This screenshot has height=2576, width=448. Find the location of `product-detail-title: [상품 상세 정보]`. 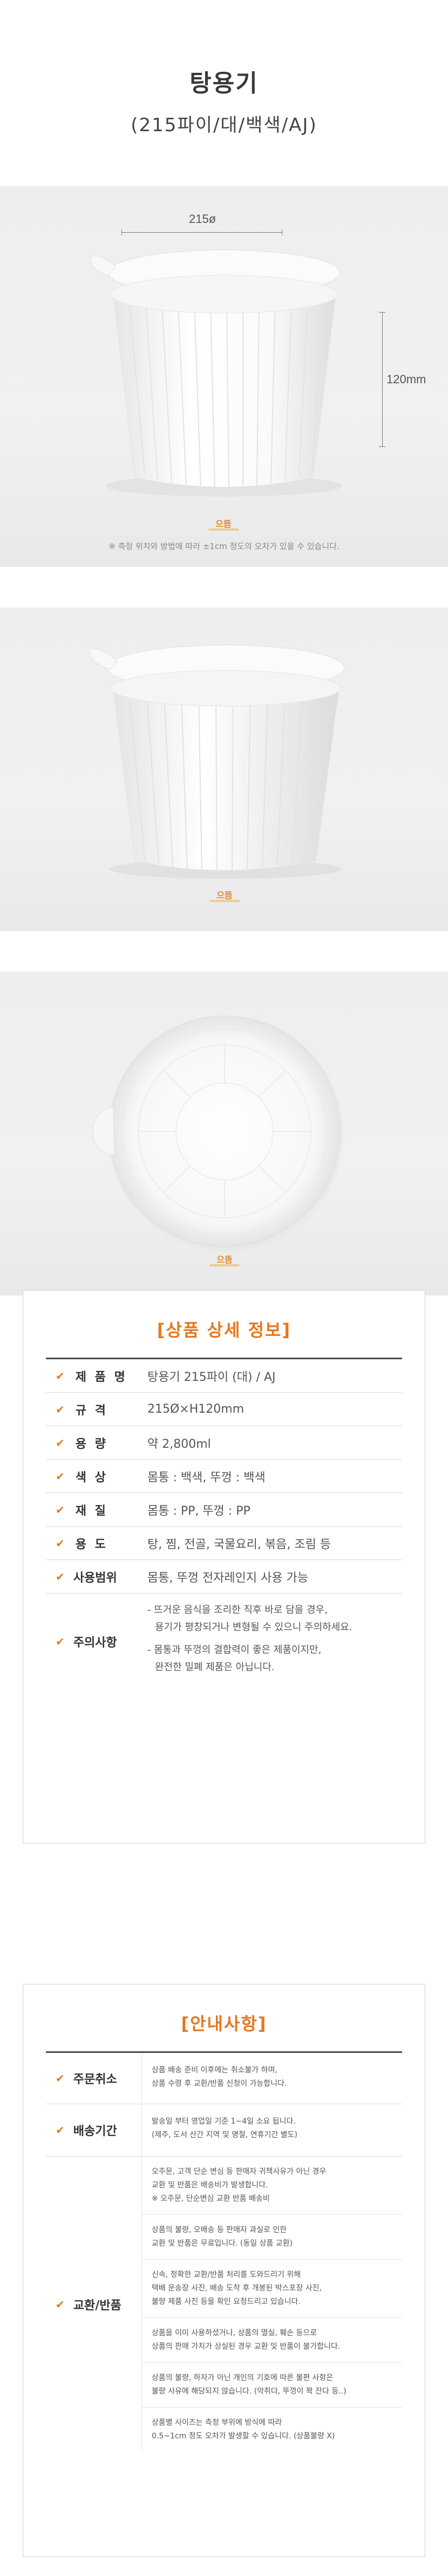

product-detail-title: [상품 상세 정보] is located at coordinates (224, 1330).